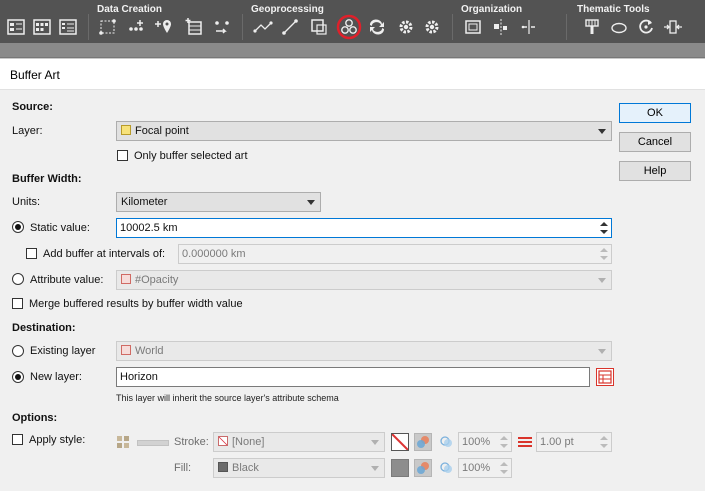 The width and height of the screenshot is (705, 491). I want to click on new-layer-input: Horizon, so click(353, 377).